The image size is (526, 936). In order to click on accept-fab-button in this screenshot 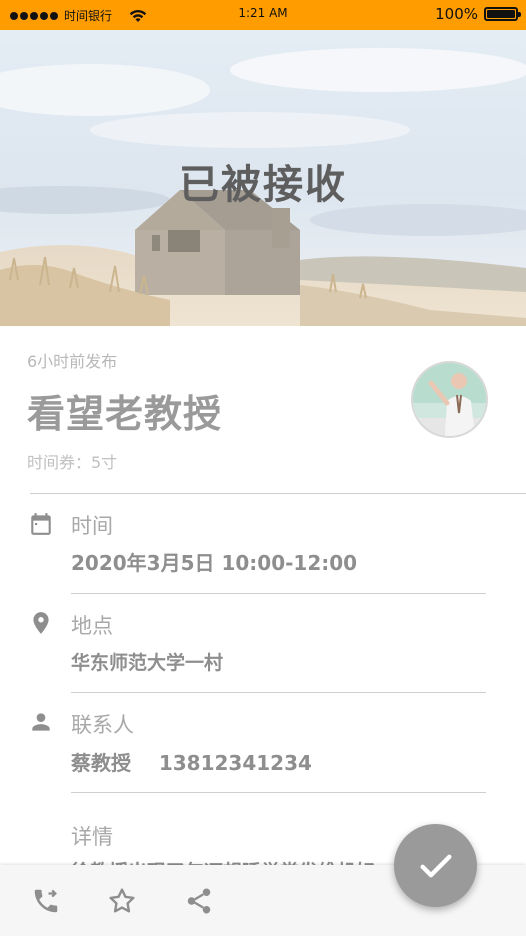, I will do `click(435, 865)`.